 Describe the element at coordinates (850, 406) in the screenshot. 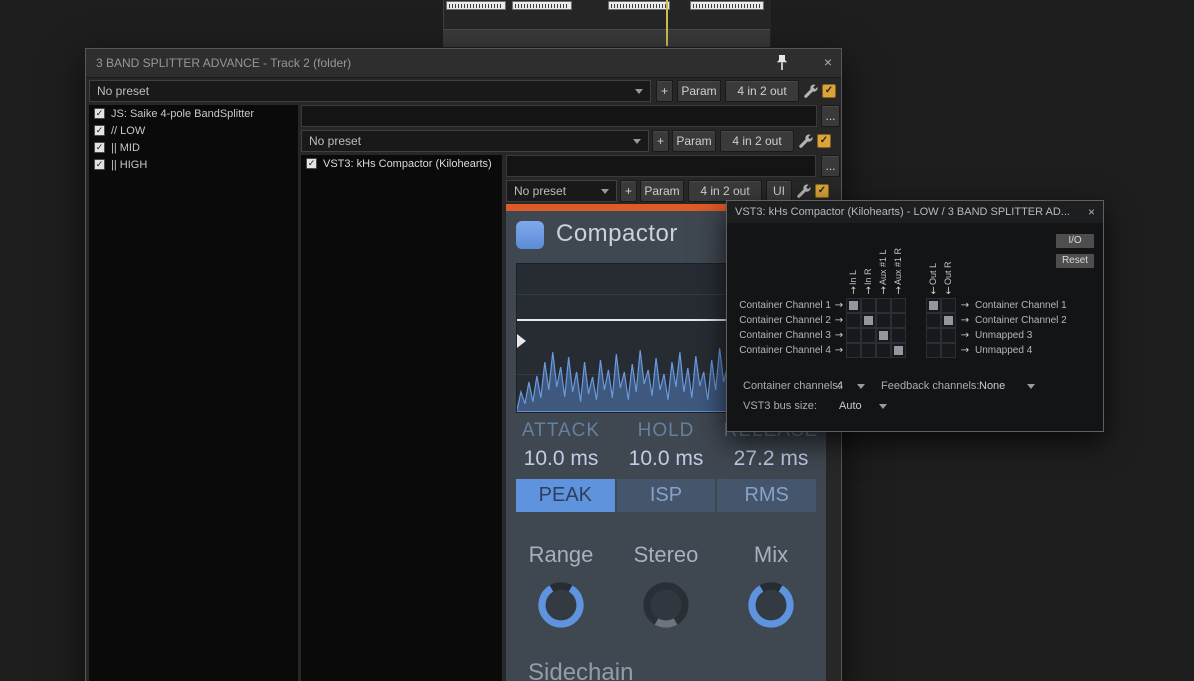

I see `bus-size-dropdown: Auto` at that location.